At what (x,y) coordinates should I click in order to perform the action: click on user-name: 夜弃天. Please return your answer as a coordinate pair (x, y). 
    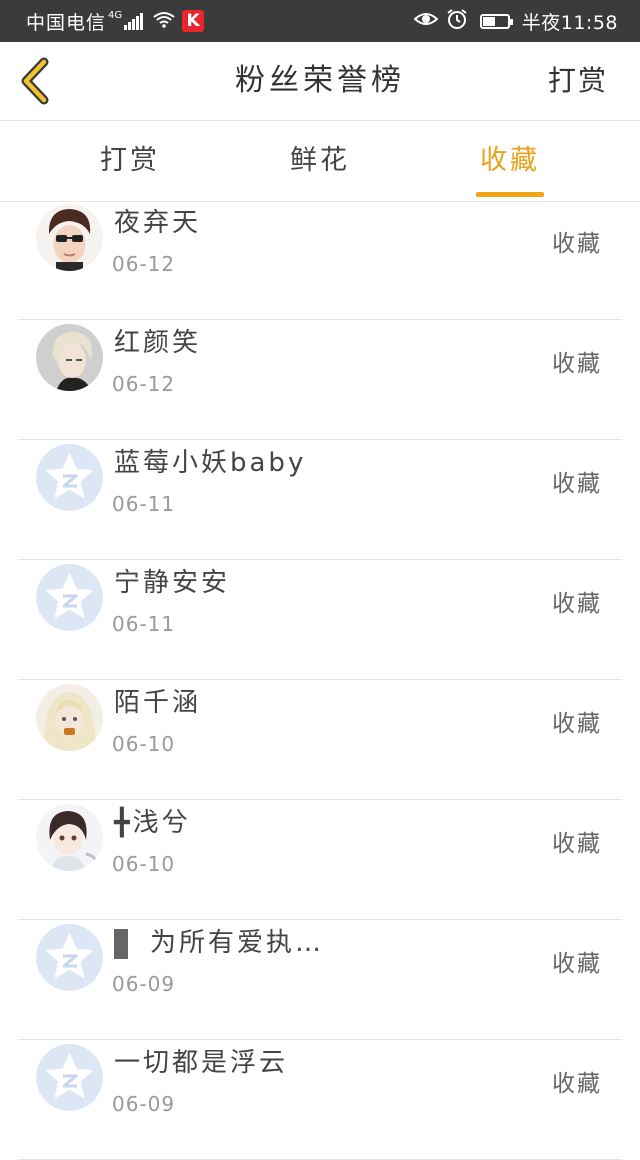
    Looking at the image, I should click on (157, 220).